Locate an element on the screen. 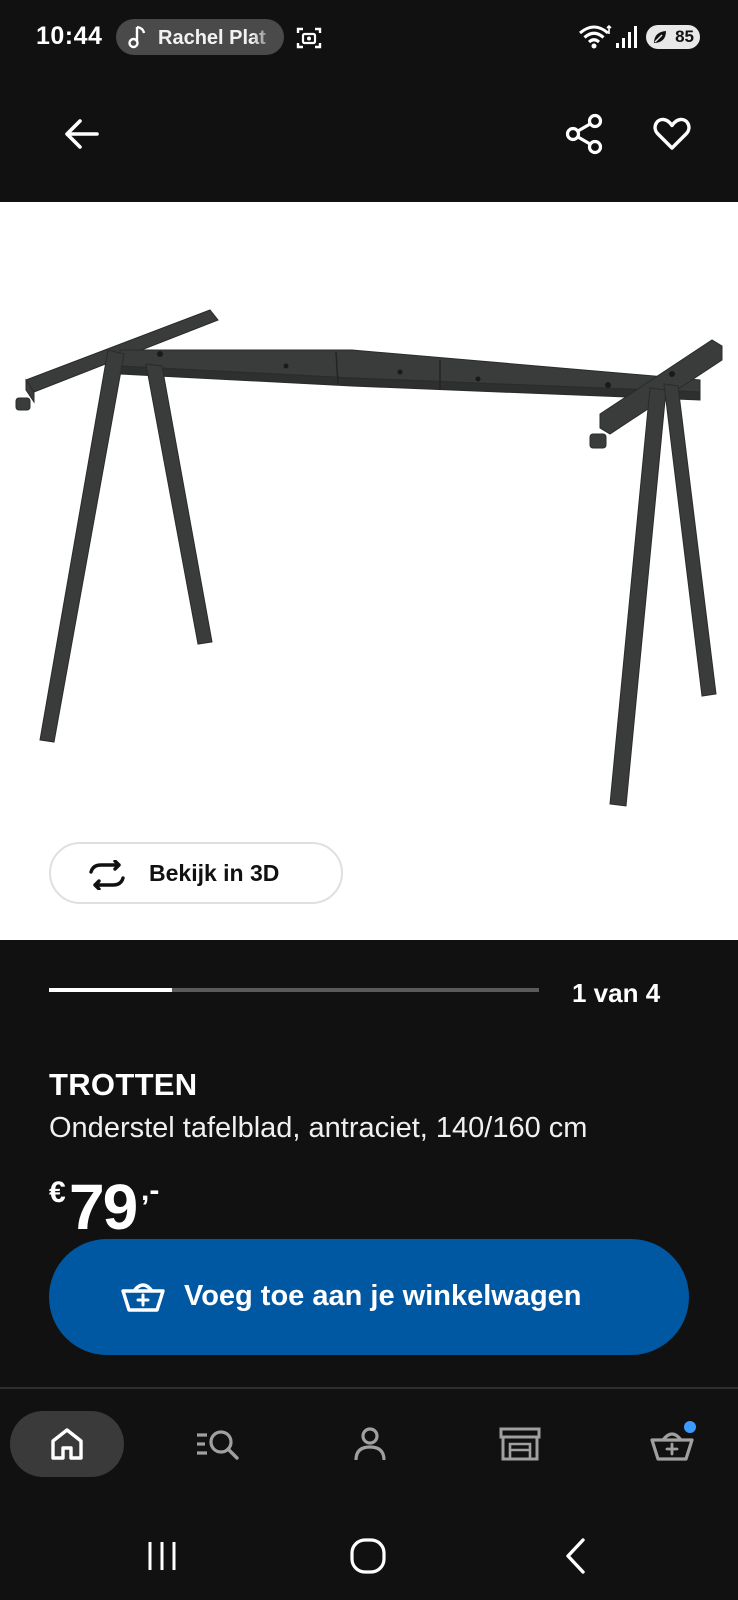 Image resolution: width=738 pixels, height=1600 pixels. product-name: TROTTEN is located at coordinates (123, 1084).